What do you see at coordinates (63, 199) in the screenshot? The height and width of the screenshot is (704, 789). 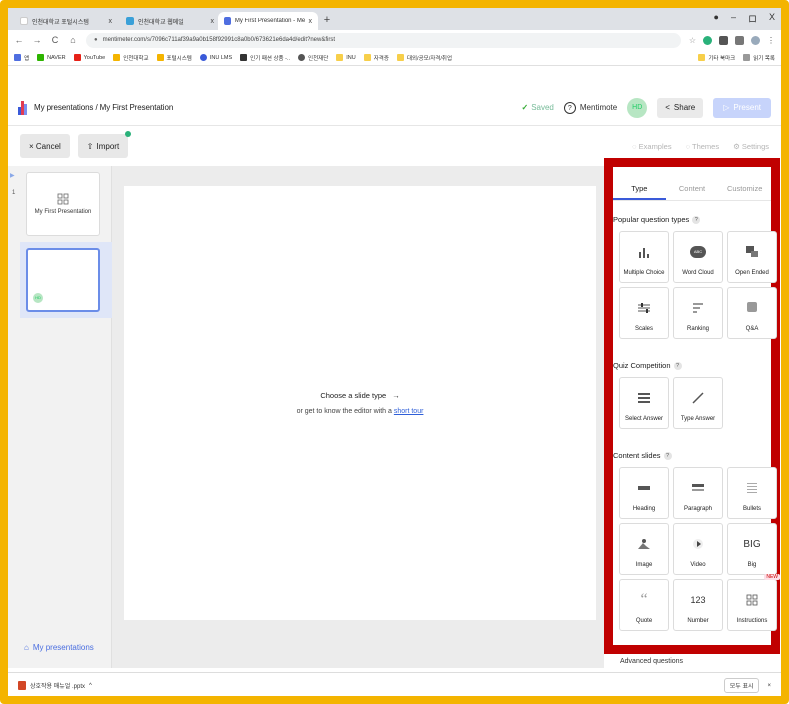 I see `instructions-icon` at bounding box center [63, 199].